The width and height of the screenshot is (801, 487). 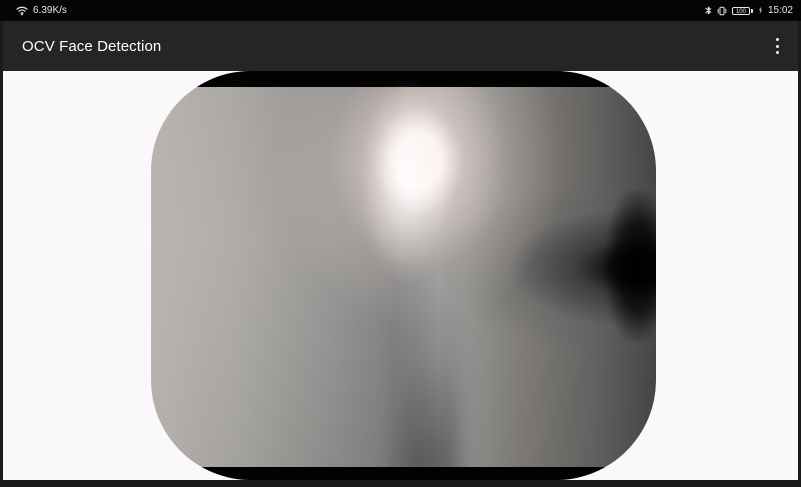 I want to click on menu-dot-middle, so click(x=777, y=46).